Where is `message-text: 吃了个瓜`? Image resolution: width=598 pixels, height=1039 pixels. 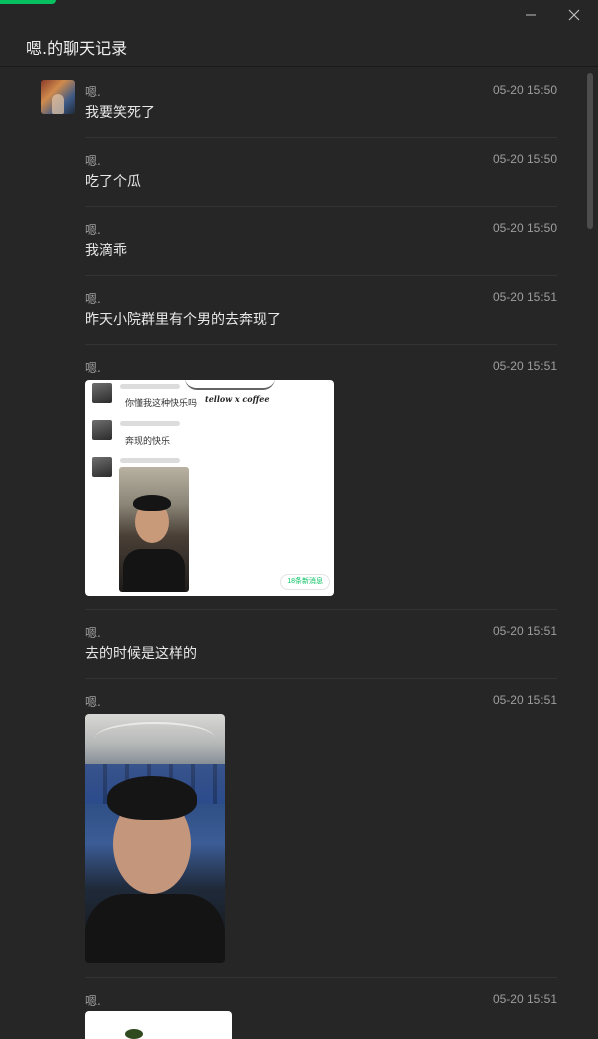
message-text: 吃了个瓜 is located at coordinates (113, 182).